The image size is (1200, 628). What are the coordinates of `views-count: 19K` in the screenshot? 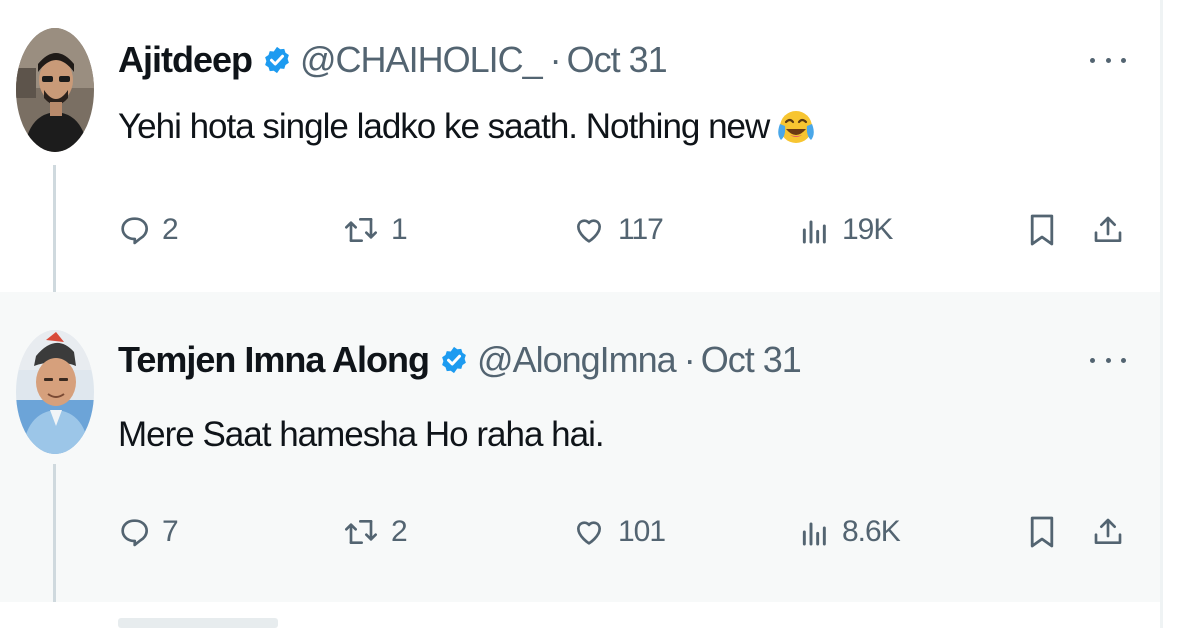 It's located at (867, 229).